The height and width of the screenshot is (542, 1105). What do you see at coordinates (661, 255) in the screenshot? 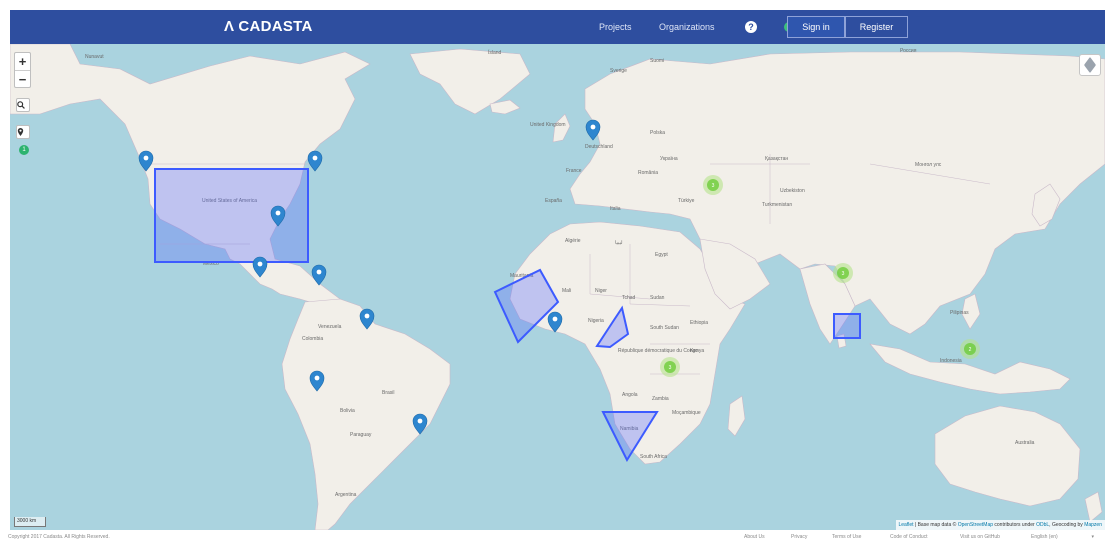
I see `place-label: Egypt` at bounding box center [661, 255].